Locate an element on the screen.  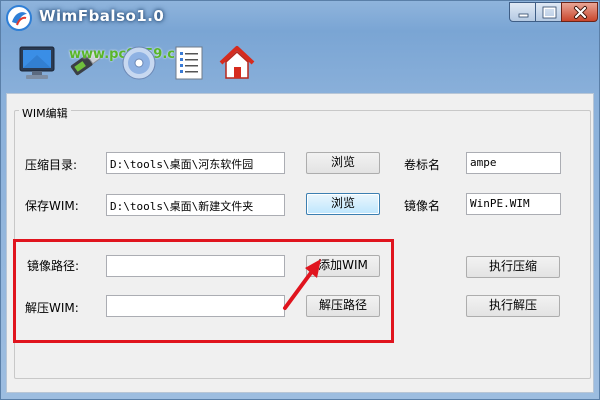
close-button is located at coordinates (579, 12).